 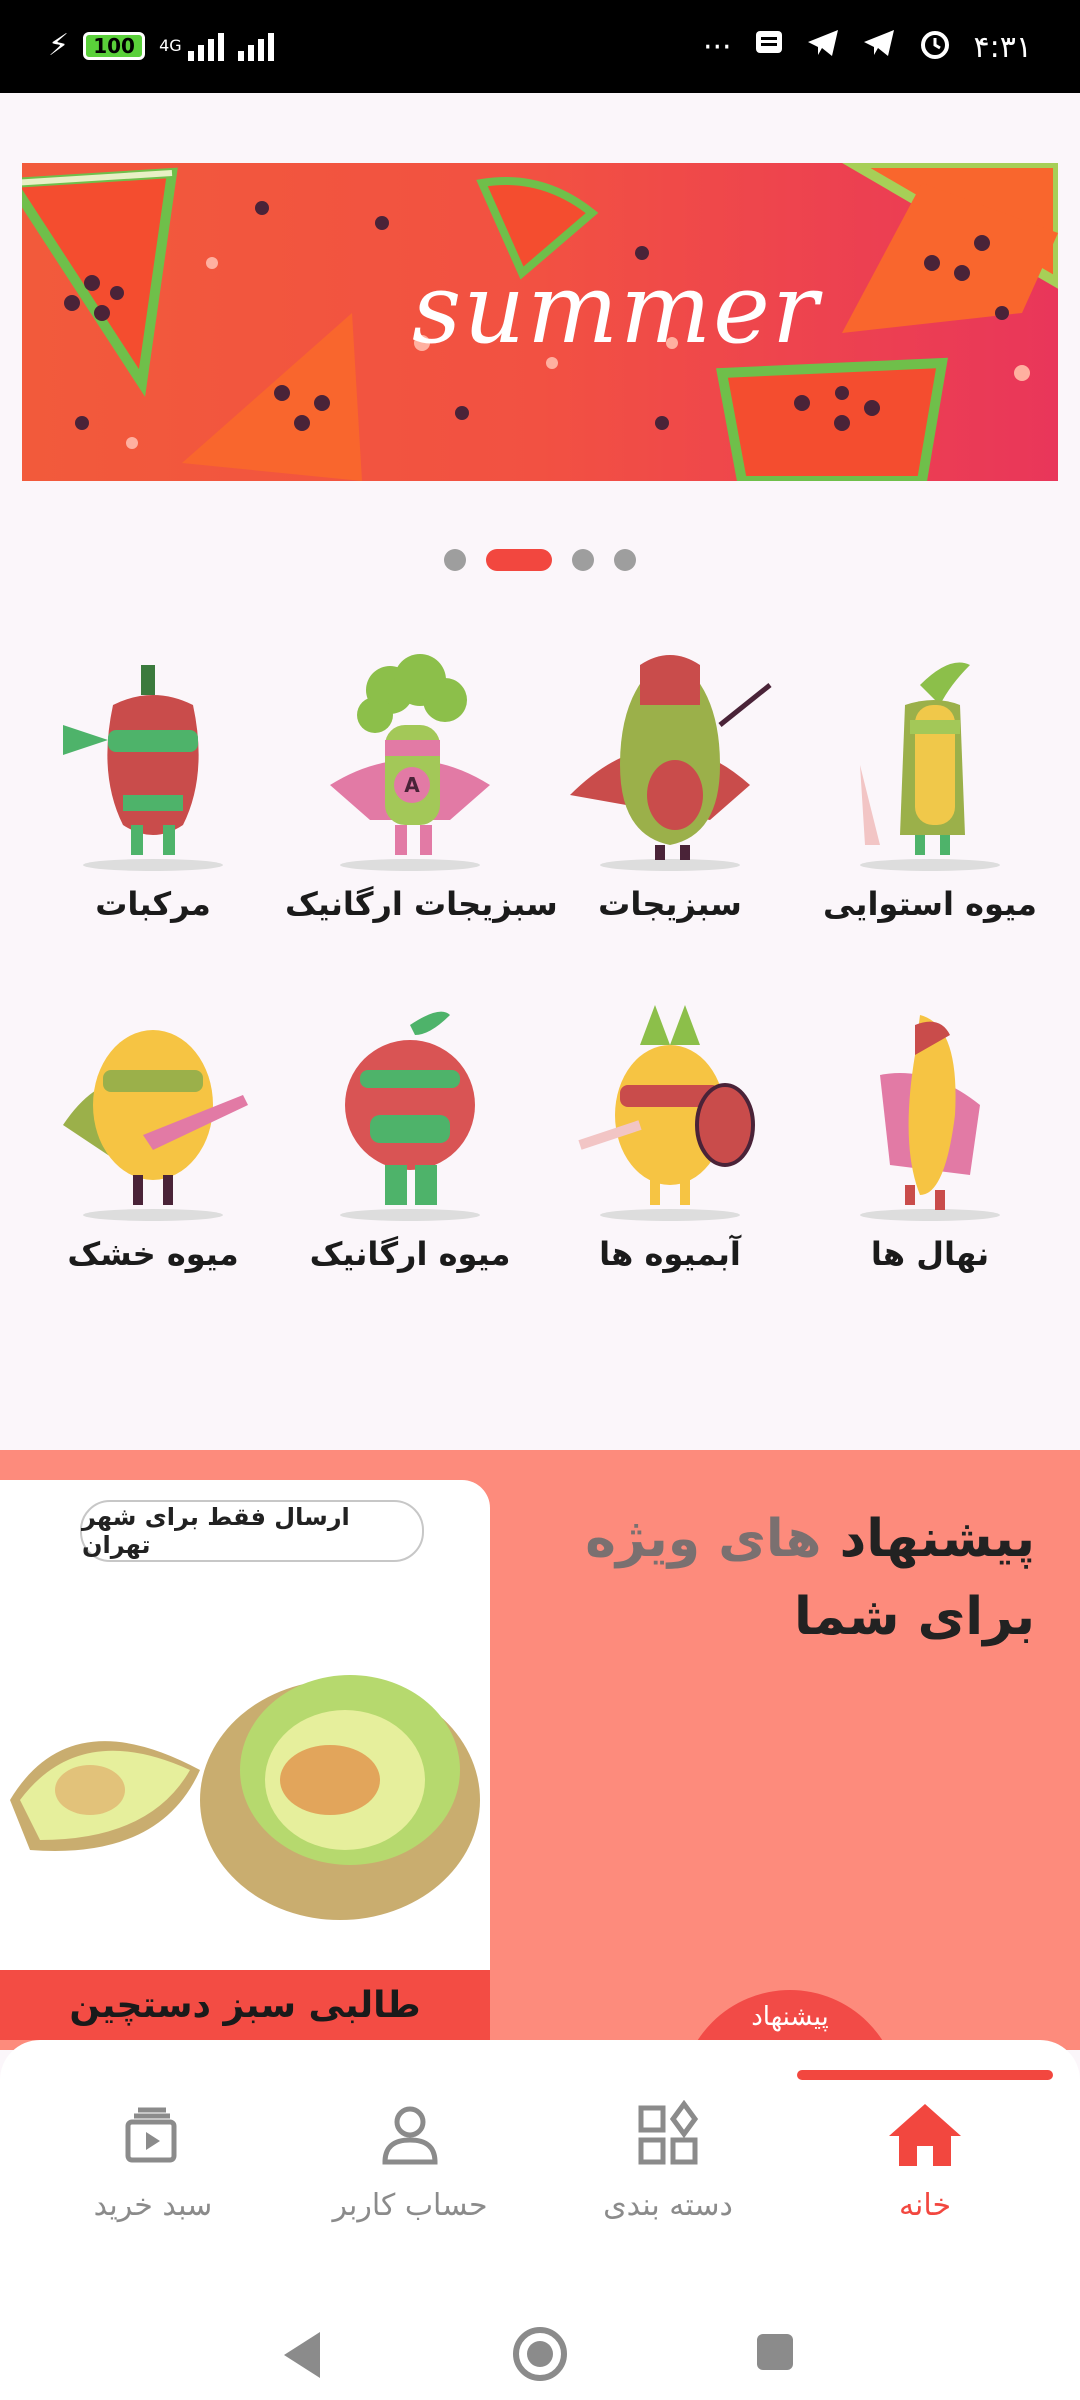 What do you see at coordinates (412, 785) in the screenshot?
I see `svg-text: A` at bounding box center [412, 785].